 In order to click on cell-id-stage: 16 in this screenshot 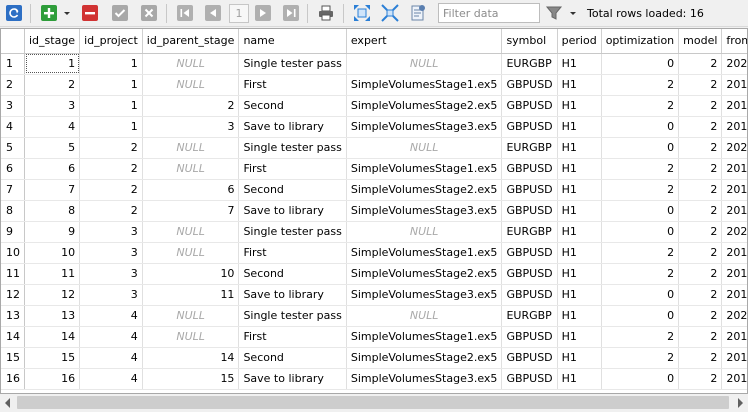, I will do `click(52, 379)`.